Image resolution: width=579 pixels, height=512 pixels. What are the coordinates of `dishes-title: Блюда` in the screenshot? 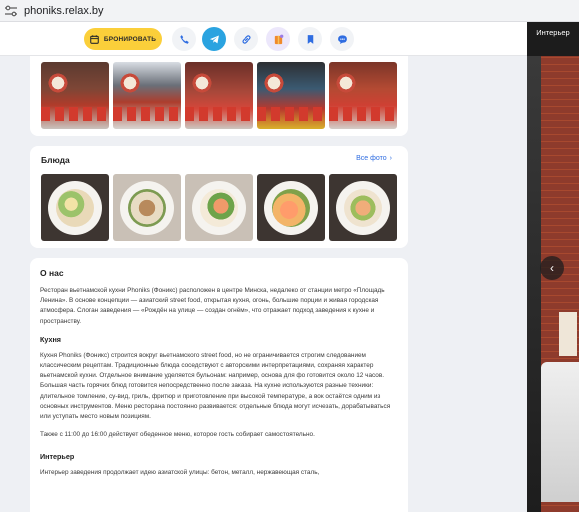 It's located at (55, 160).